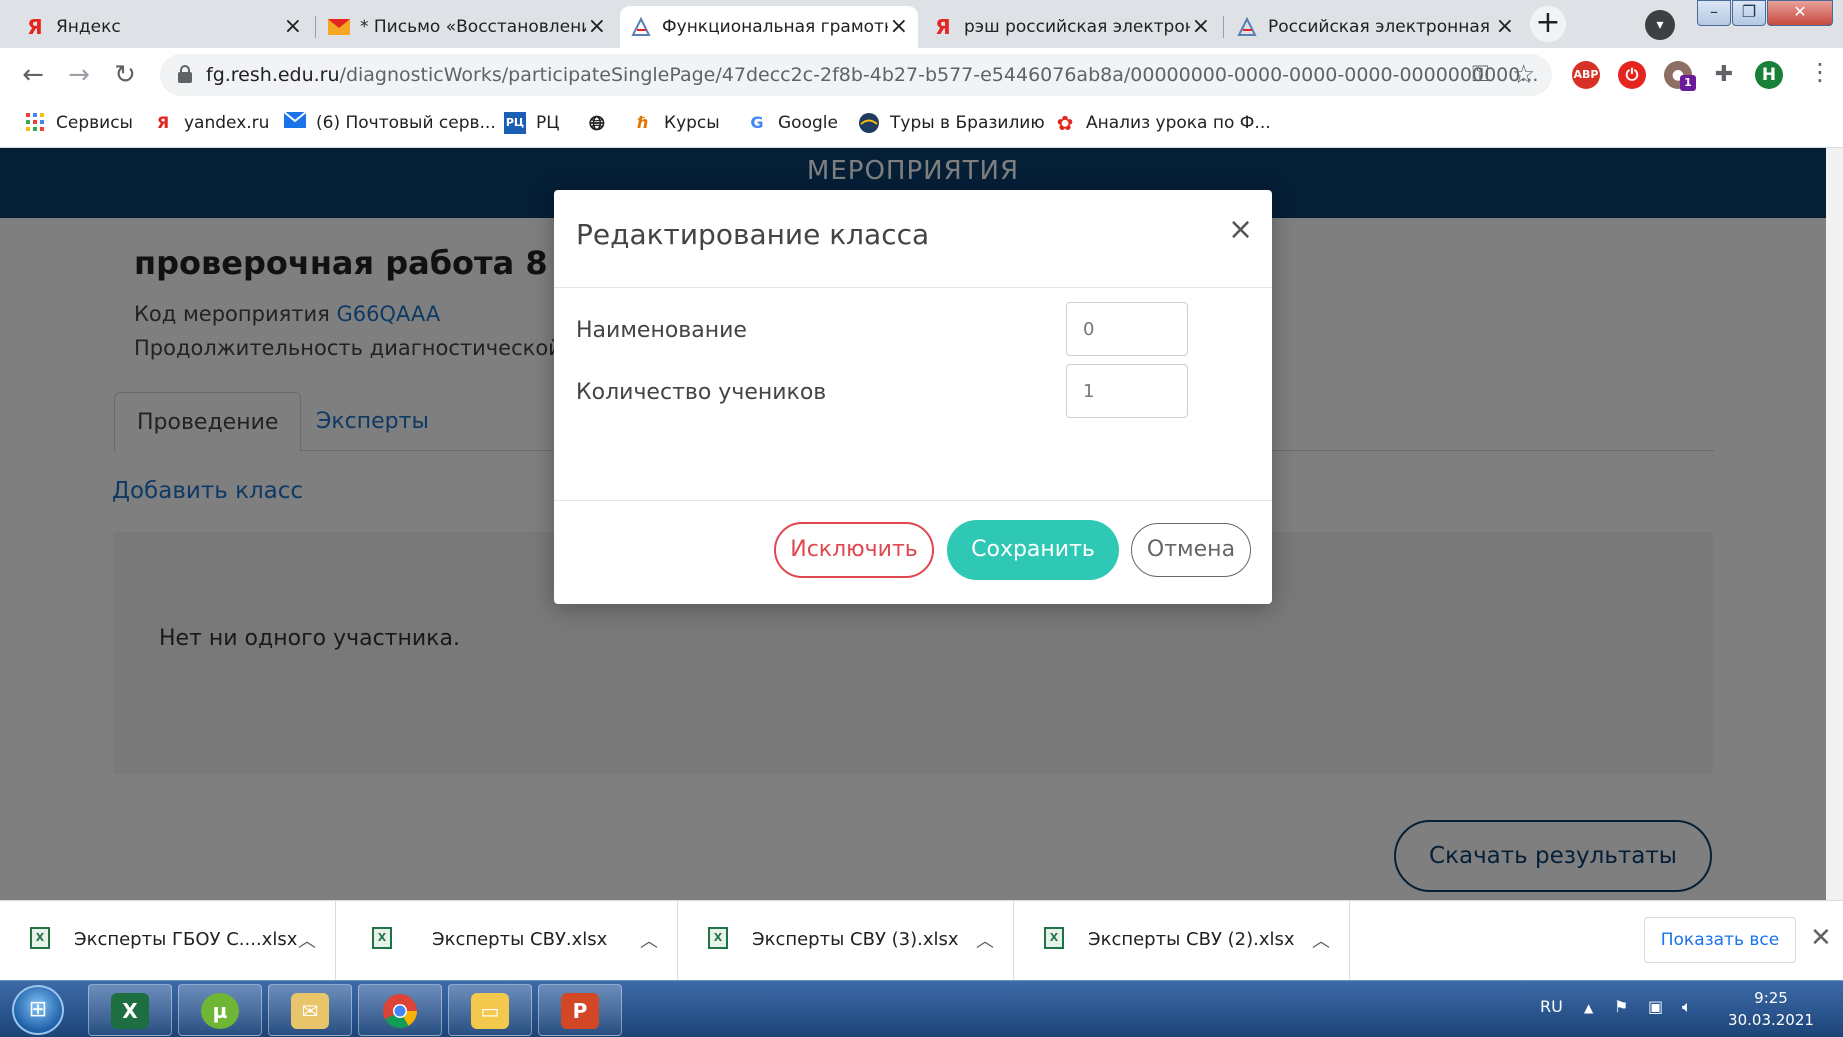  Describe the element at coordinates (1480, 74) in the screenshot. I see `key-icon: ⚿` at that location.